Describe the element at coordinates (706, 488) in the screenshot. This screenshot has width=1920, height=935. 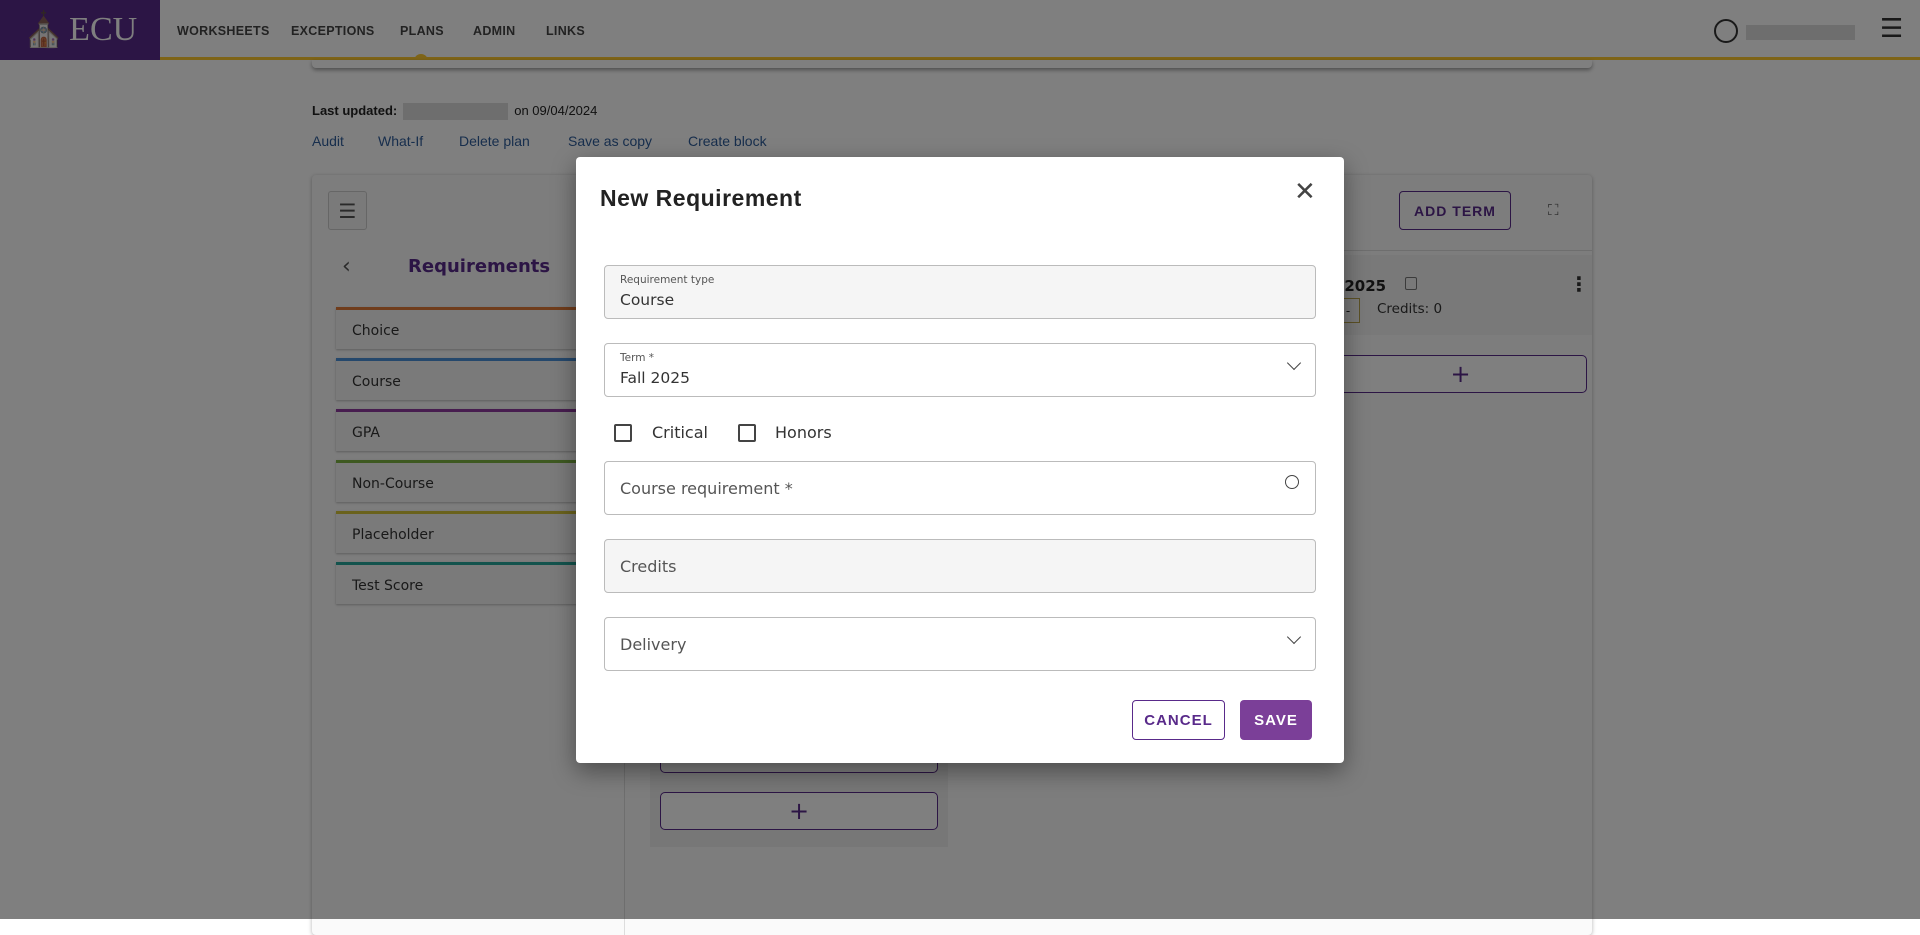
I see `field-placeholder: Course requirement *` at that location.